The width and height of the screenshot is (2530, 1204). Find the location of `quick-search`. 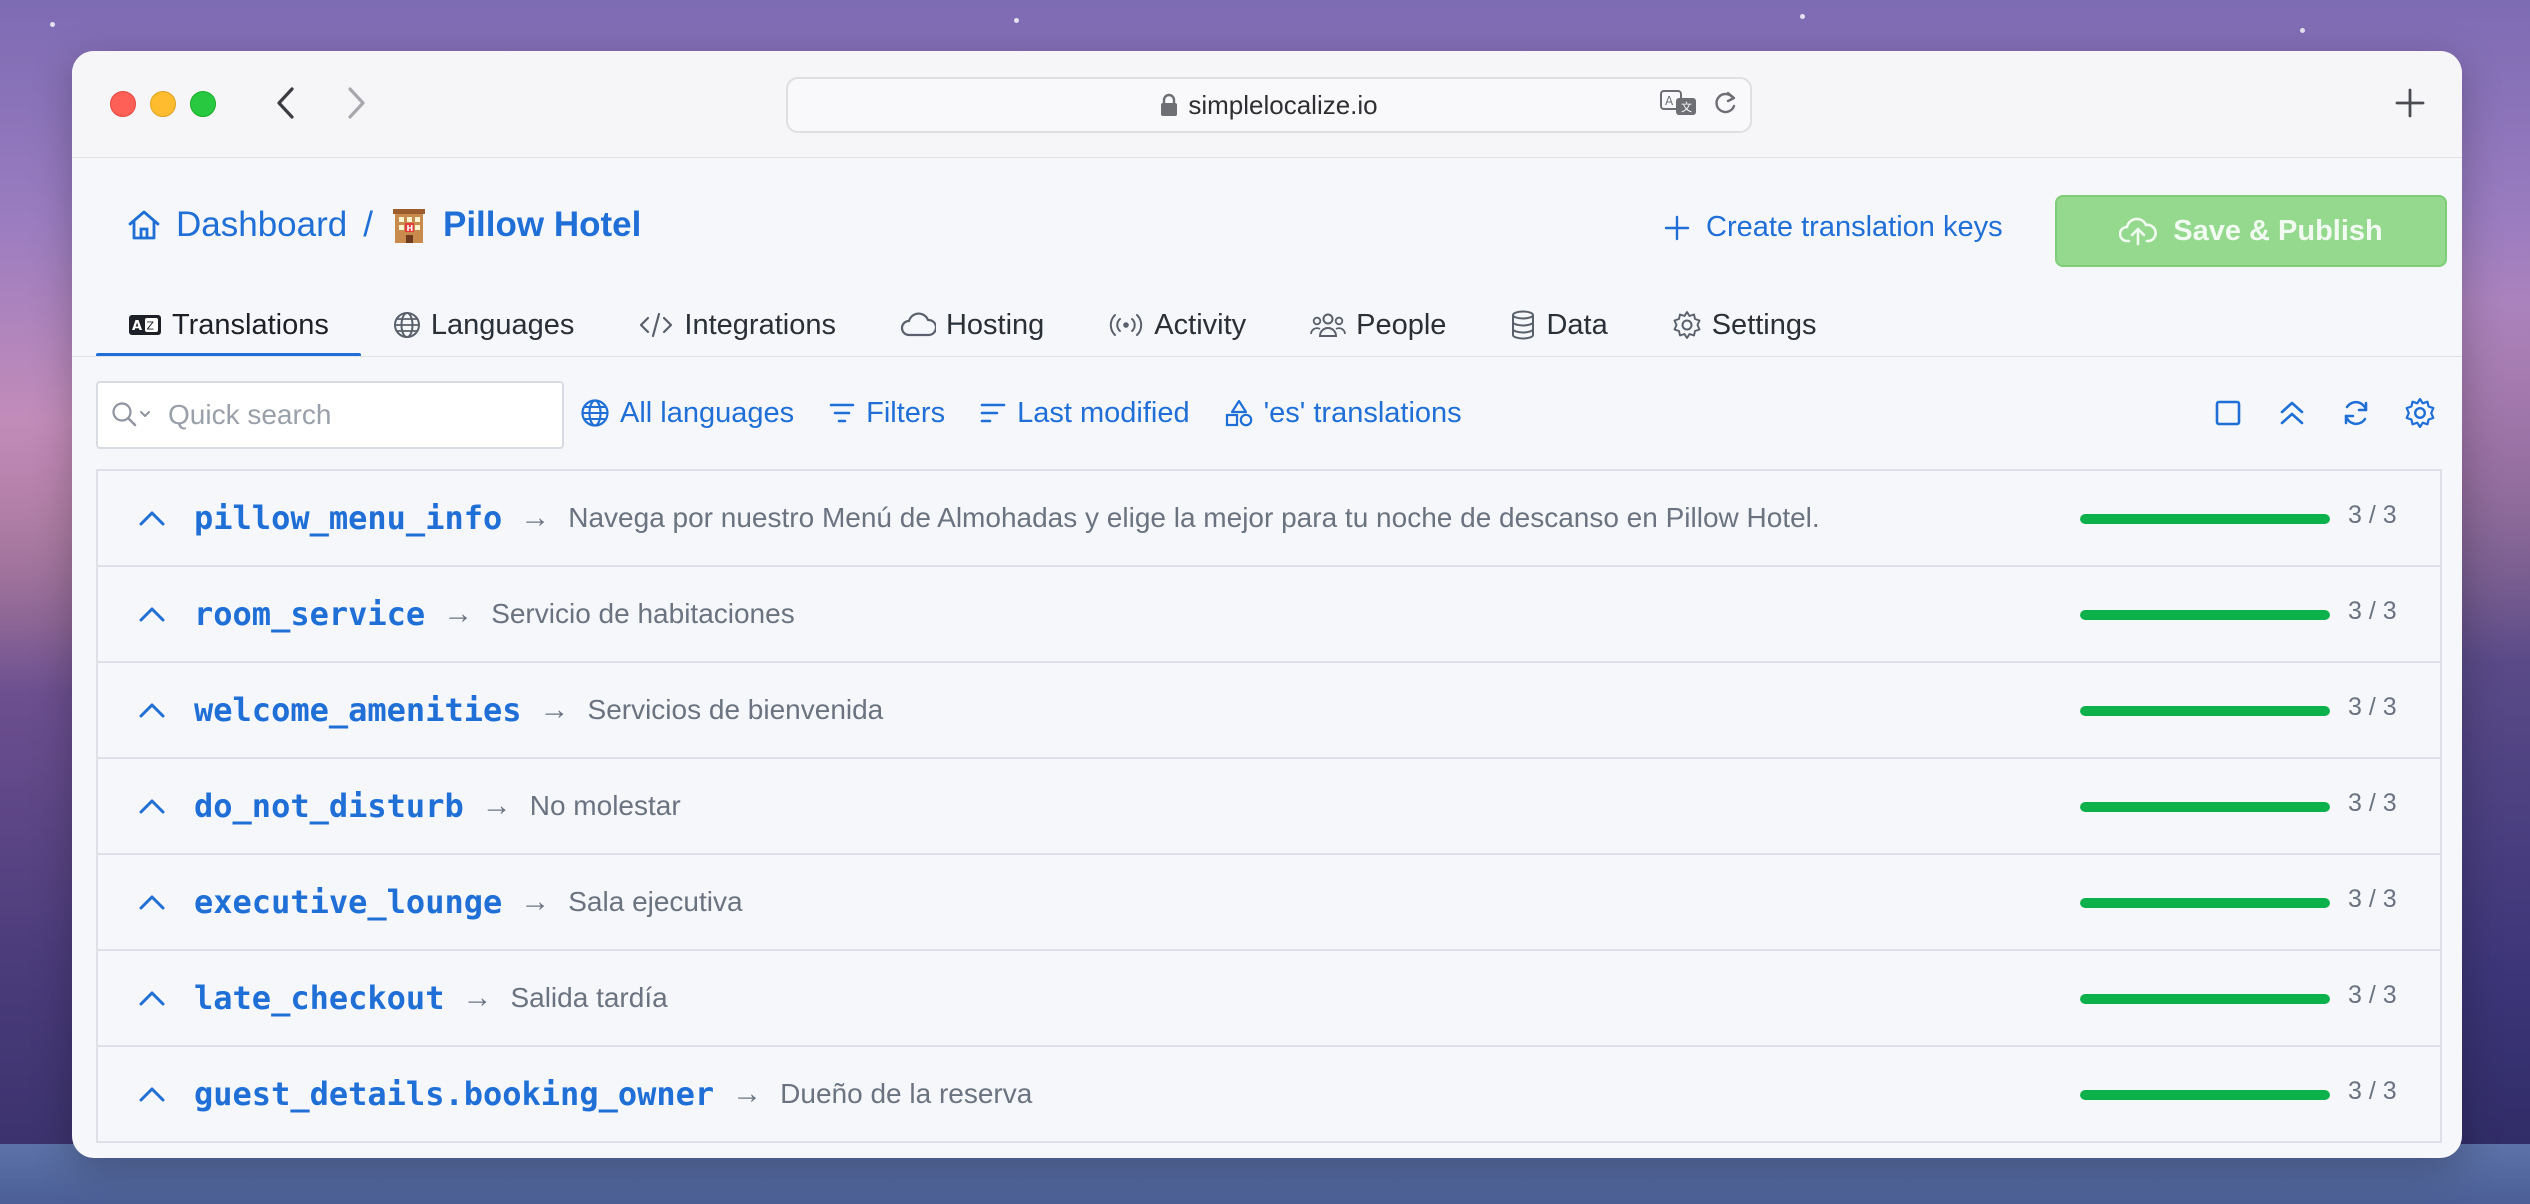

quick-search is located at coordinates (330, 415).